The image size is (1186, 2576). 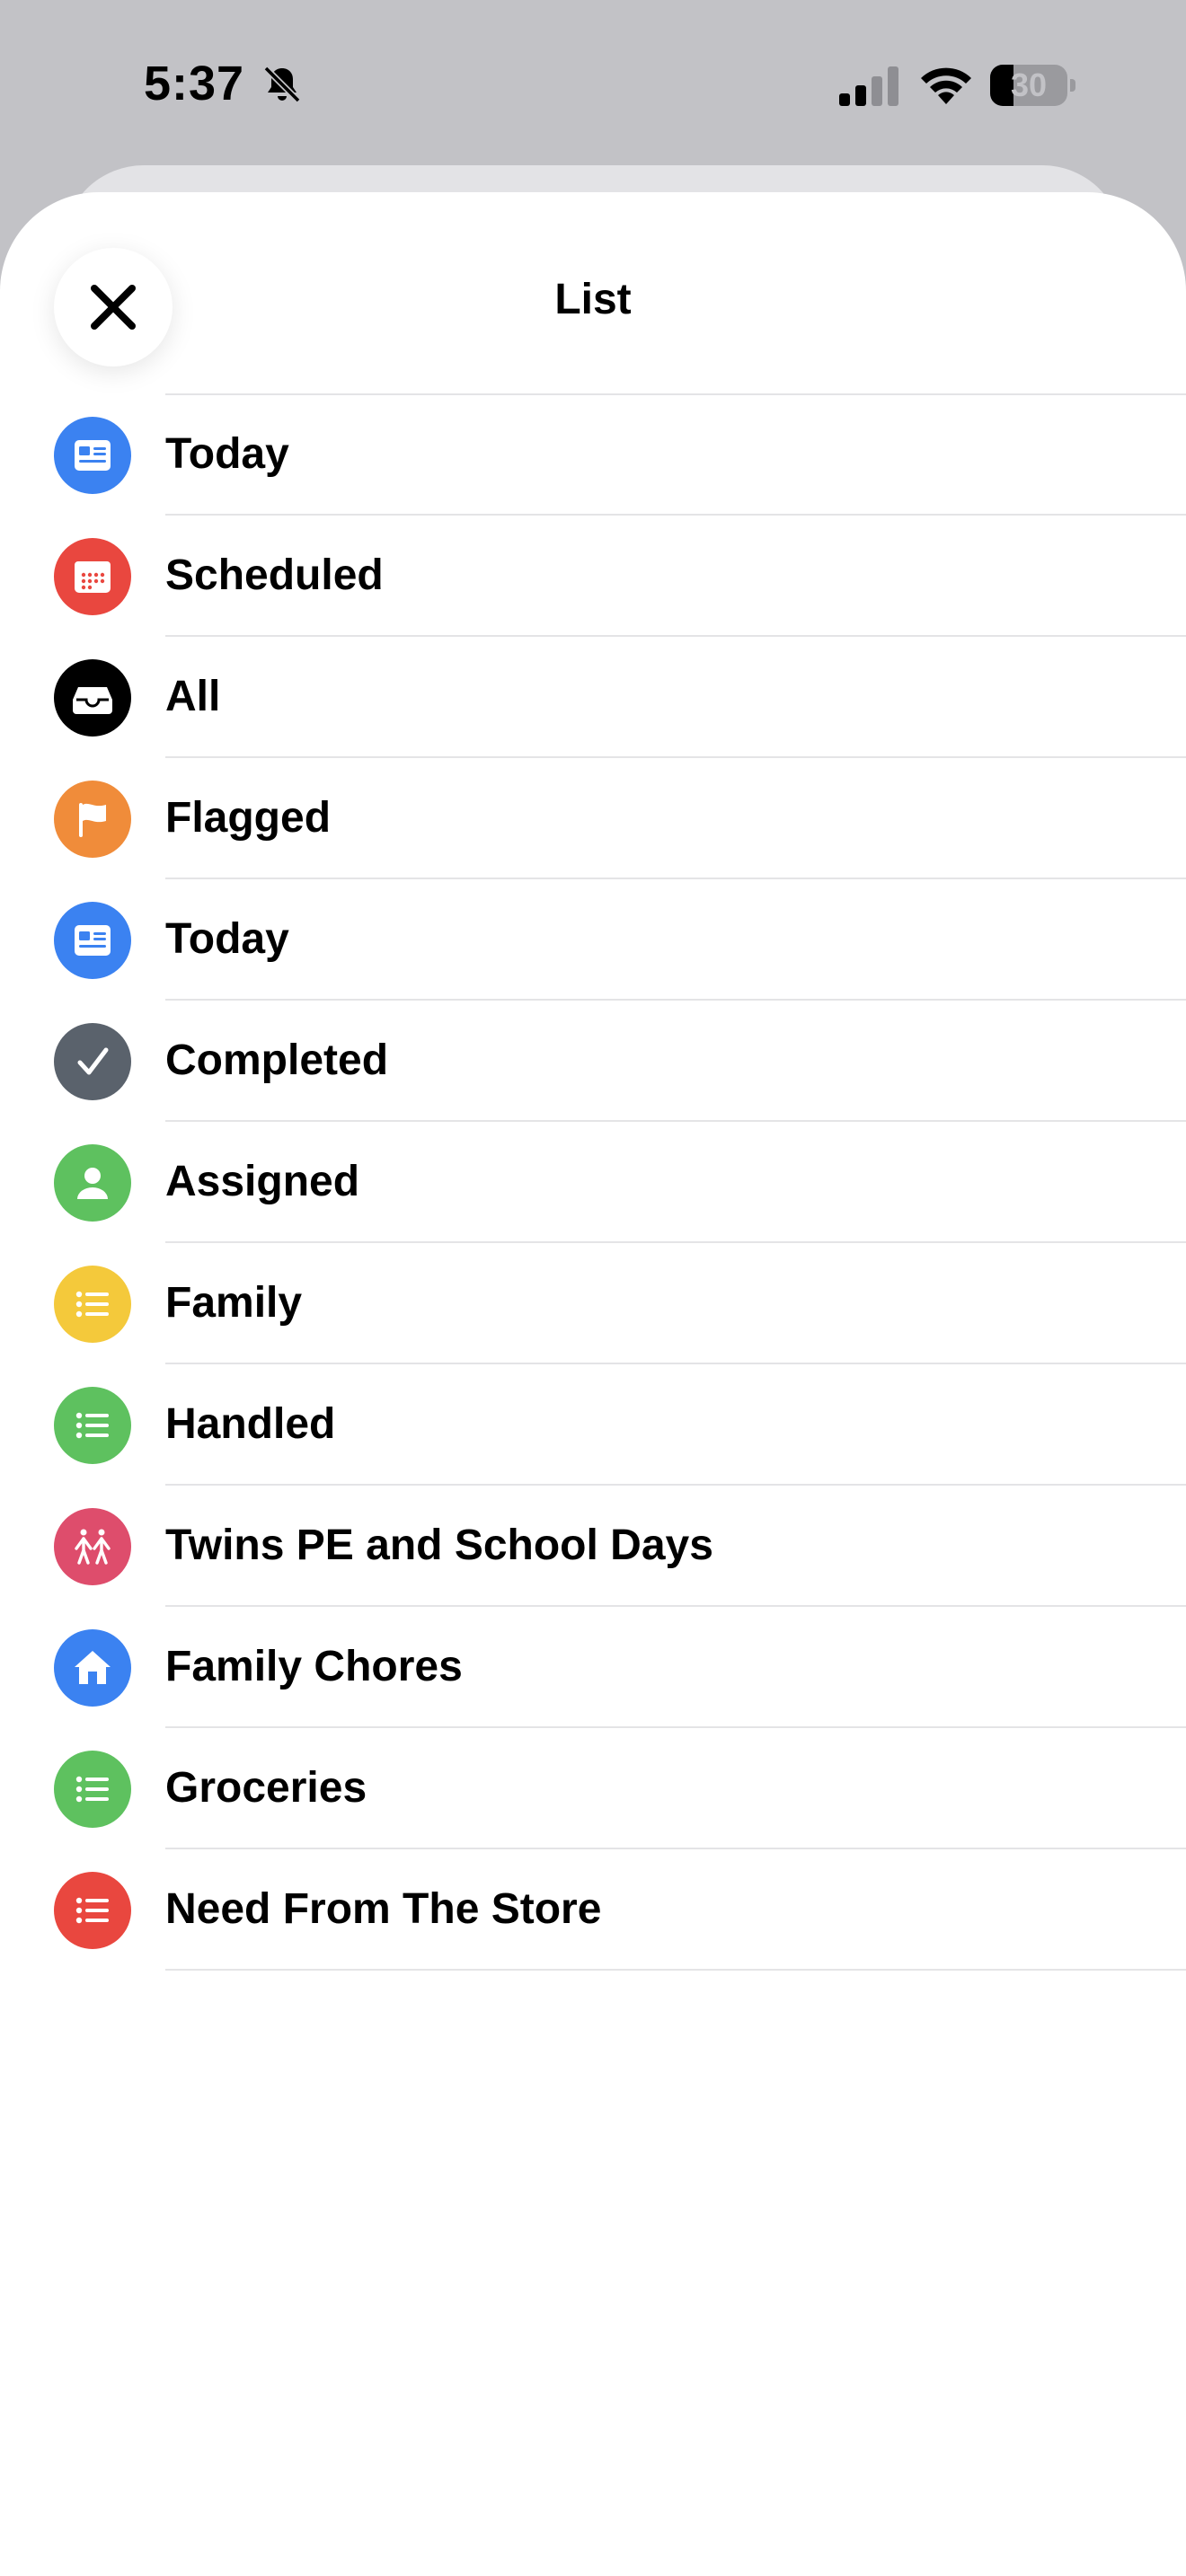 I want to click on list-item-label: Handled, so click(x=250, y=1424).